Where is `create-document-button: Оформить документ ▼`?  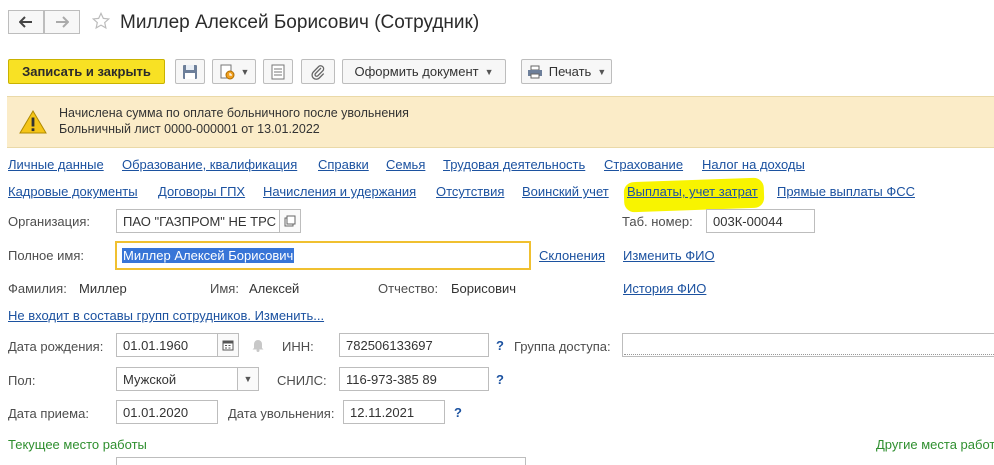 create-document-button: Оформить документ ▼ is located at coordinates (424, 71).